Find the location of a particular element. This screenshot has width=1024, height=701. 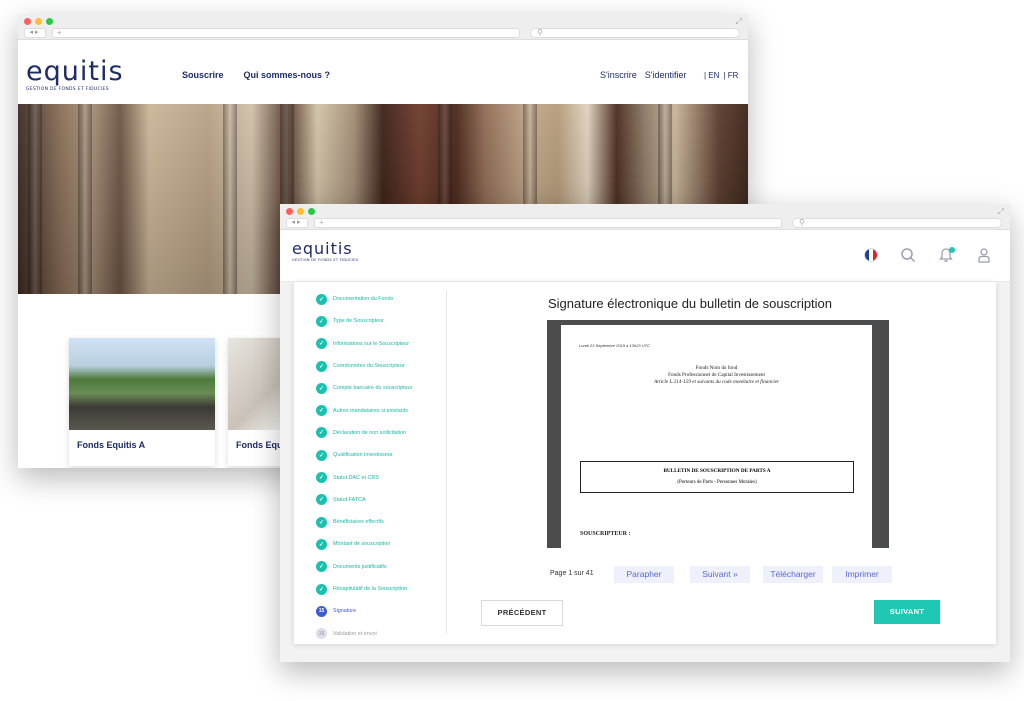

step-item: ✓ Coordonnées du Souscripteur is located at coordinates (386, 366).